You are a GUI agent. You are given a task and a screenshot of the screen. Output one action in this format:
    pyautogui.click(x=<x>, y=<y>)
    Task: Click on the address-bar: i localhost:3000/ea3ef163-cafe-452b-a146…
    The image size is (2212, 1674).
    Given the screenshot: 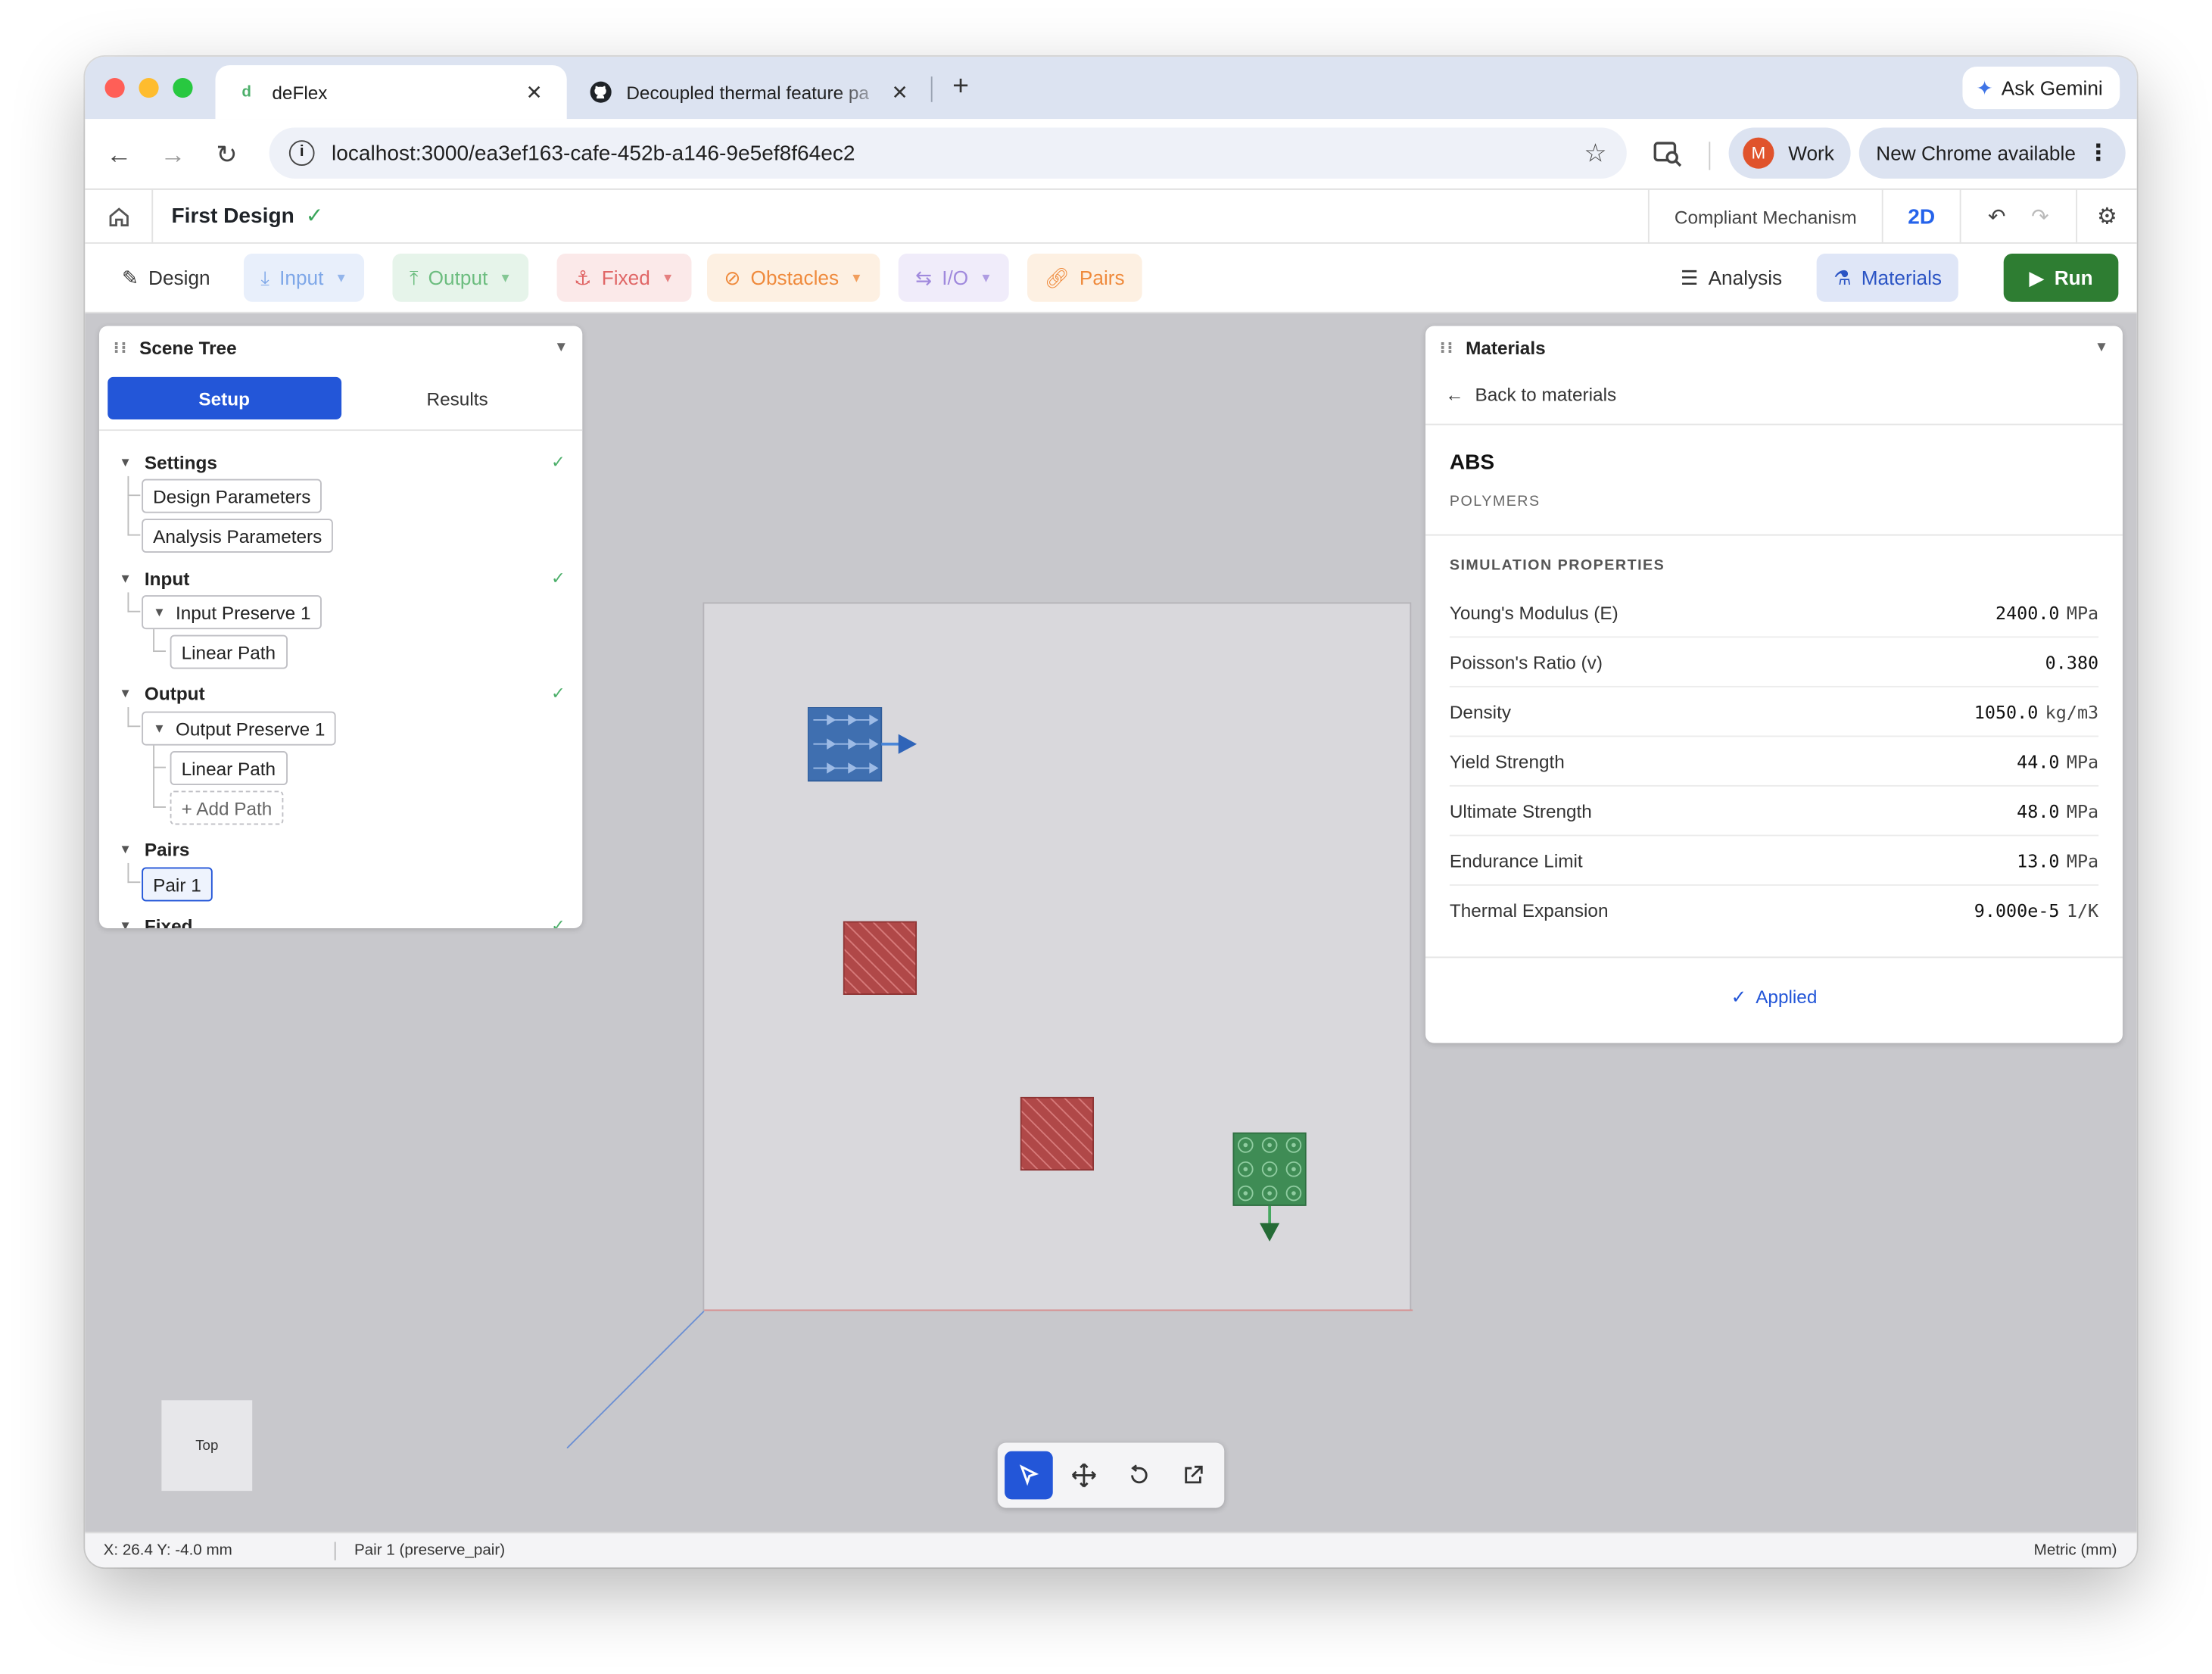 What is the action you would take?
    pyautogui.click(x=948, y=153)
    